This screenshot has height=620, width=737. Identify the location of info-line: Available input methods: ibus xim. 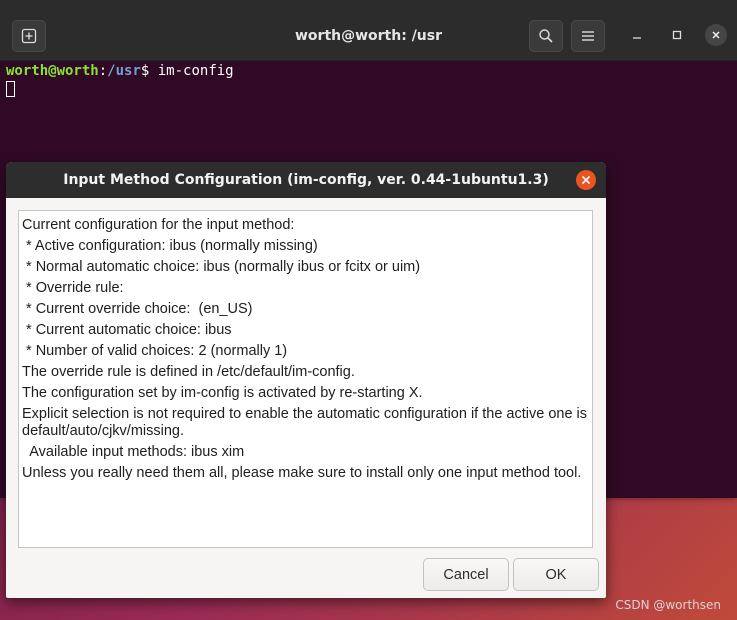
(133, 452).